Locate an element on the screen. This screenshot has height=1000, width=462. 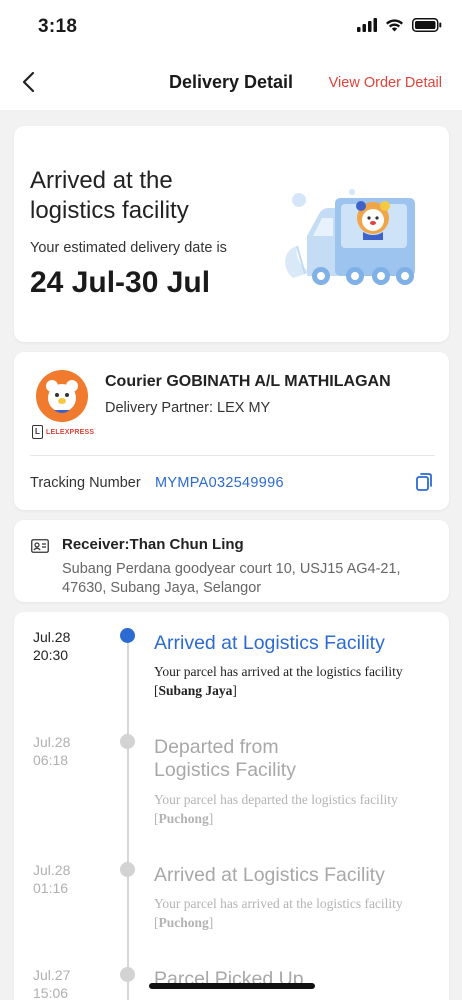
event-date: Jul.27 15:06 is located at coordinates (51, 983).